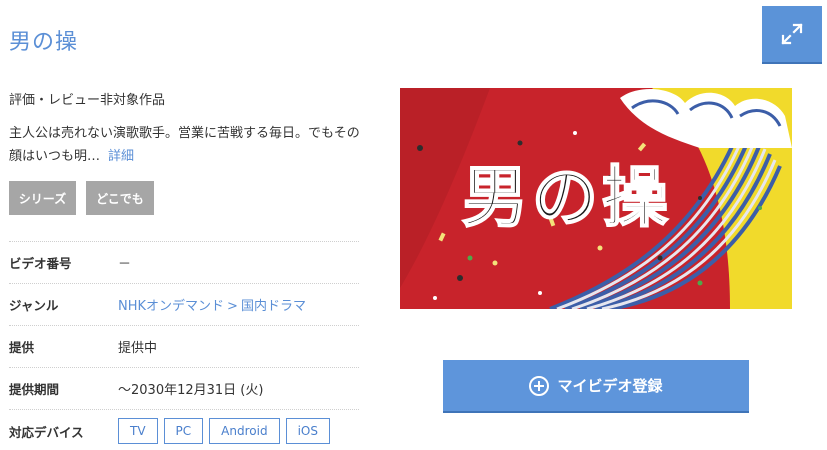 This screenshot has height=450, width=827. What do you see at coordinates (120, 198) in the screenshot?
I see `anywhere-tag-button: どこでも` at bounding box center [120, 198].